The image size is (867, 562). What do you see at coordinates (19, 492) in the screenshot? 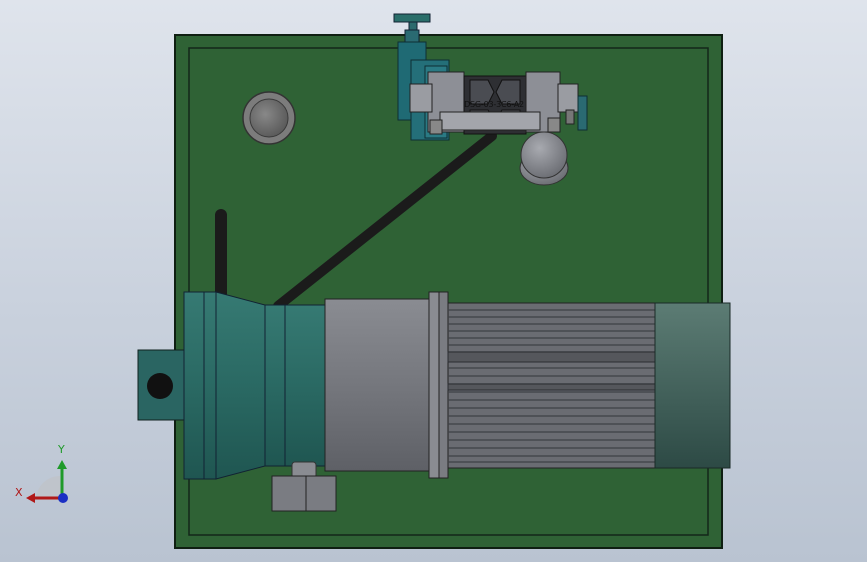
I see `x-axis-label: X` at bounding box center [19, 492].